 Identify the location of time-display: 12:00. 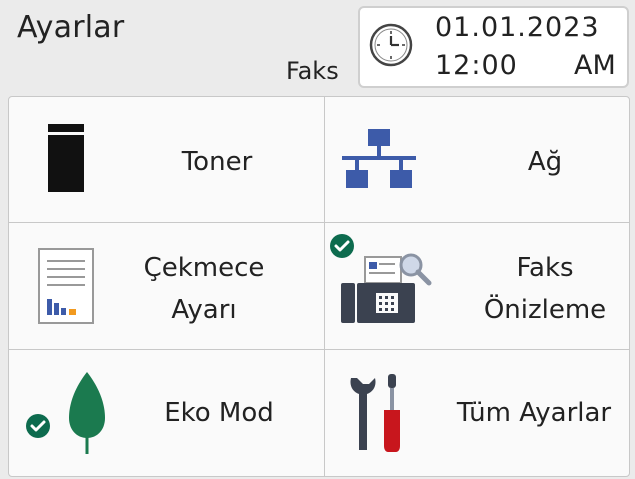
(476, 65).